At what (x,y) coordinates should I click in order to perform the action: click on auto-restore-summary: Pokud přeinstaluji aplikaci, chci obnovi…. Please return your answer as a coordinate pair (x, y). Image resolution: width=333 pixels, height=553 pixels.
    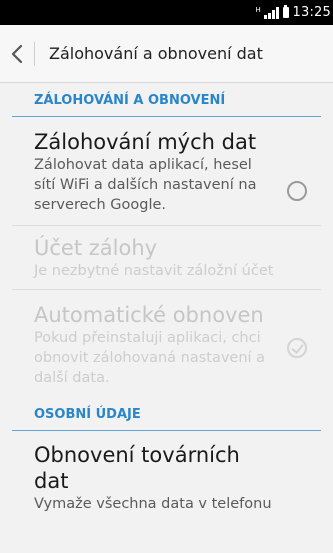
    Looking at the image, I should click on (150, 358).